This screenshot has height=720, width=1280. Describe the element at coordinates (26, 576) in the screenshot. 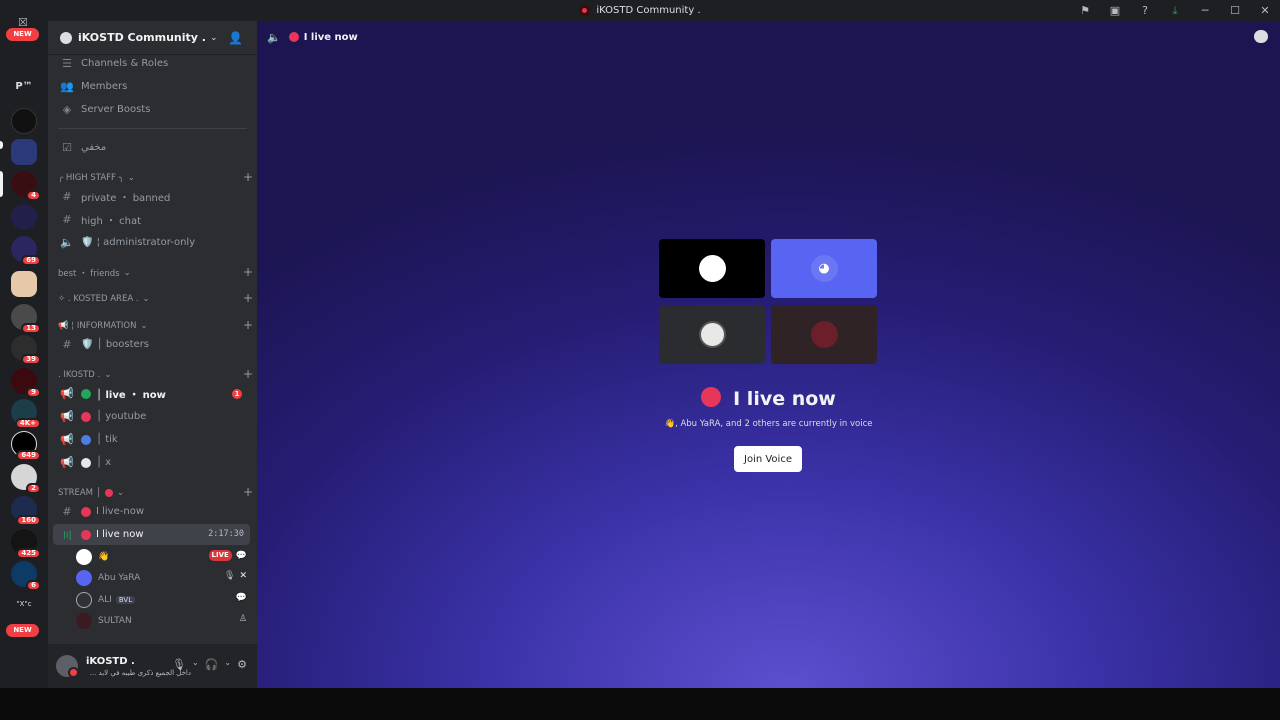

I see `server-icon-6: 6` at that location.